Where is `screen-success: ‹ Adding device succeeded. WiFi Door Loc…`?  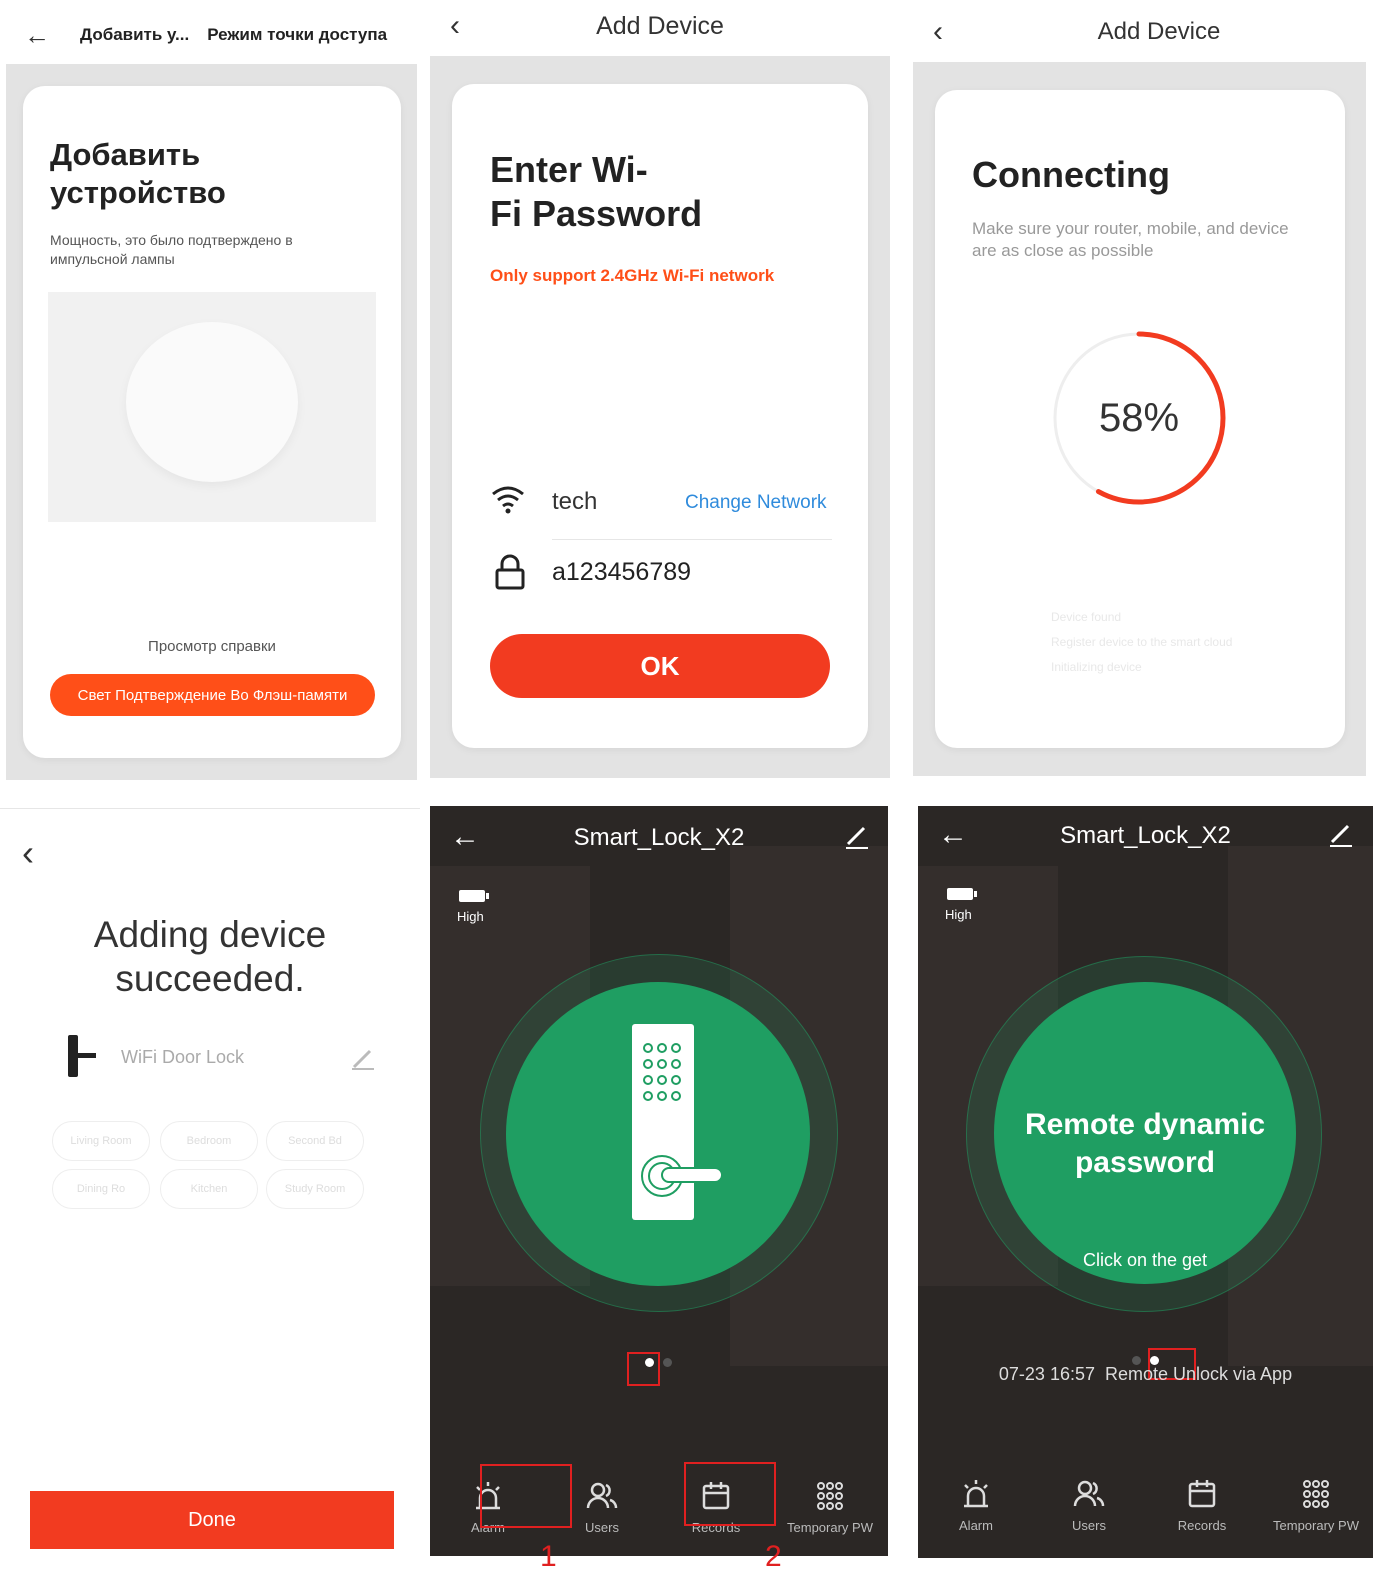
screen-success: ‹ Adding device succeeded. WiFi Door Loc… is located at coordinates (210, 1193).